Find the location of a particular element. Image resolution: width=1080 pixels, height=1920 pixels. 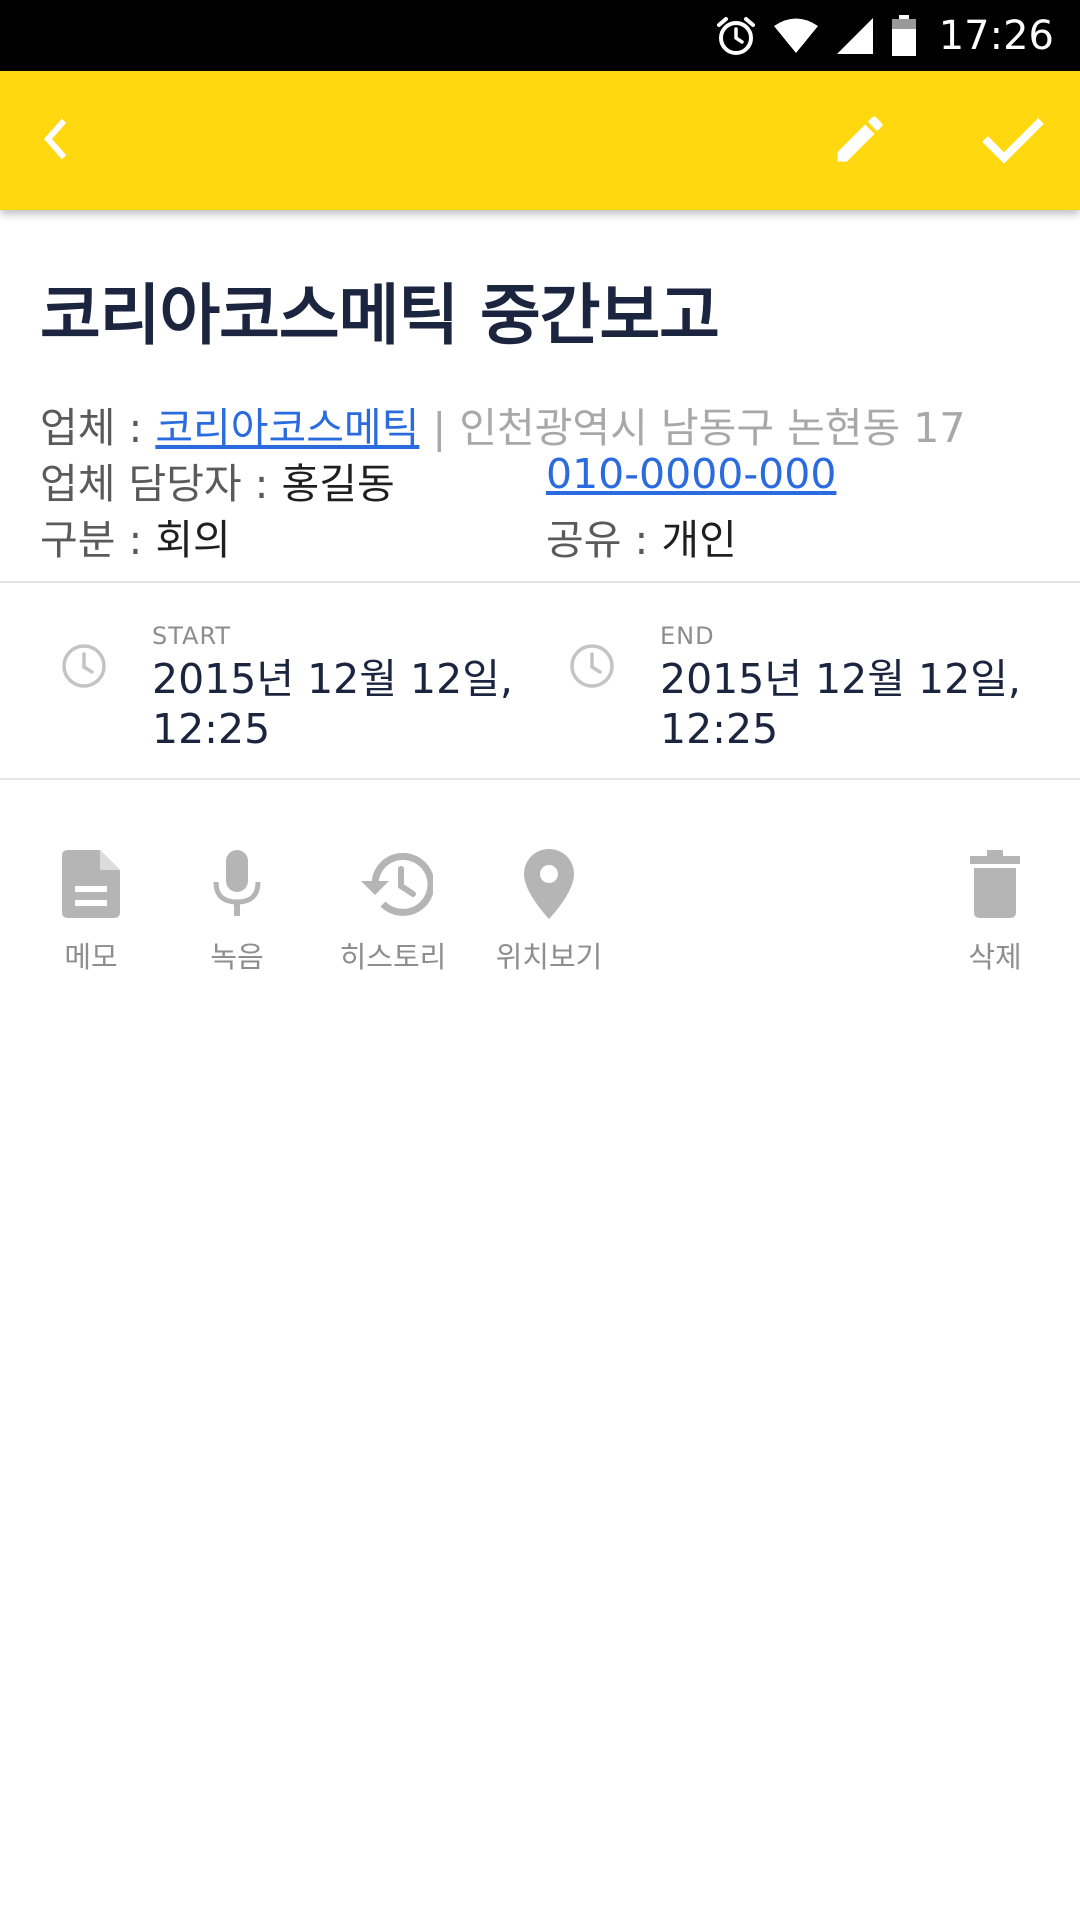

contact-label: 업체 담당자 : is located at coordinates (161, 484).